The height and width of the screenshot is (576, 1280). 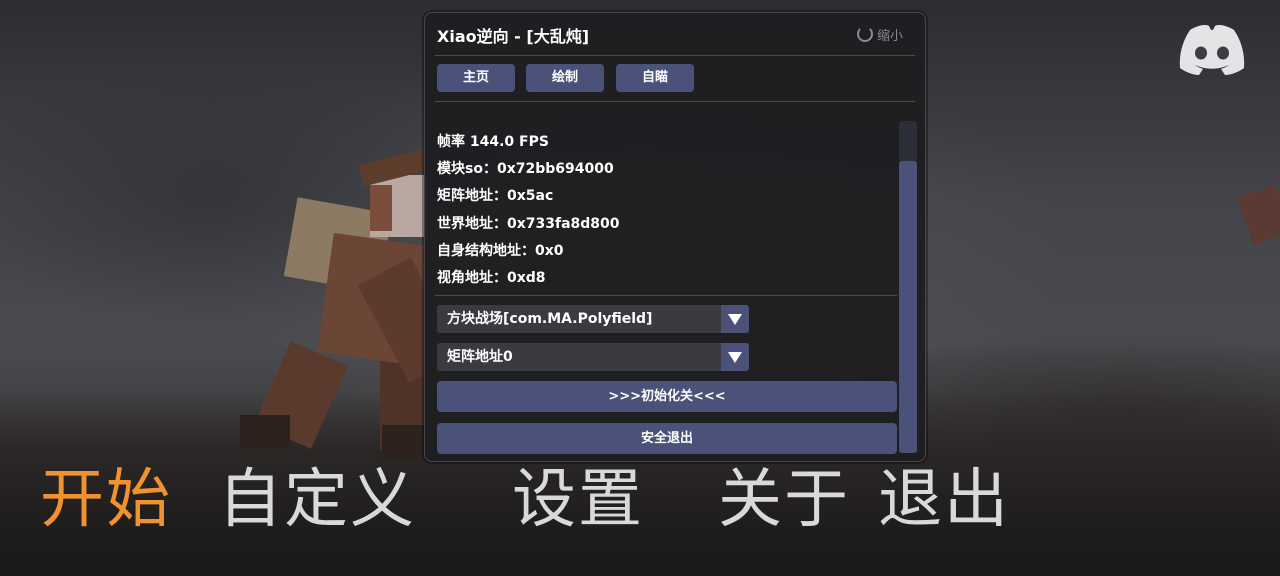 What do you see at coordinates (495, 196) in the screenshot?
I see `matrix-address: 矩阵地址：0x5ac` at bounding box center [495, 196].